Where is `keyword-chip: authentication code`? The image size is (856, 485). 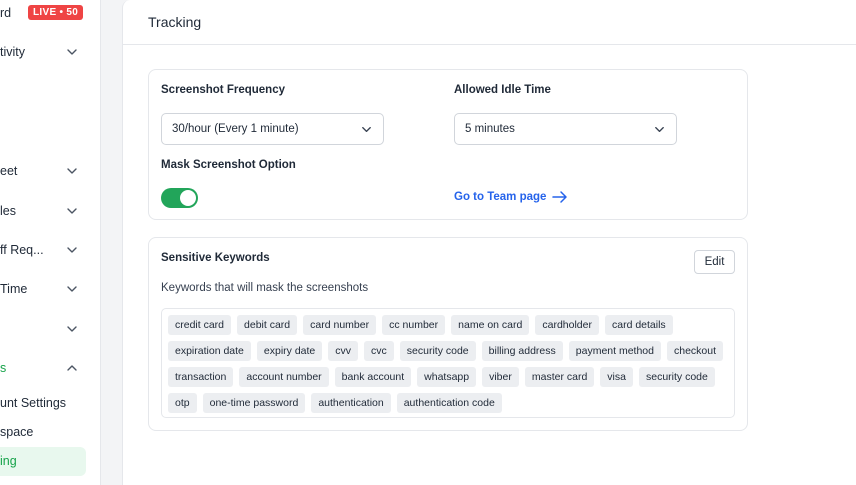
keyword-chip: authentication code is located at coordinates (449, 403).